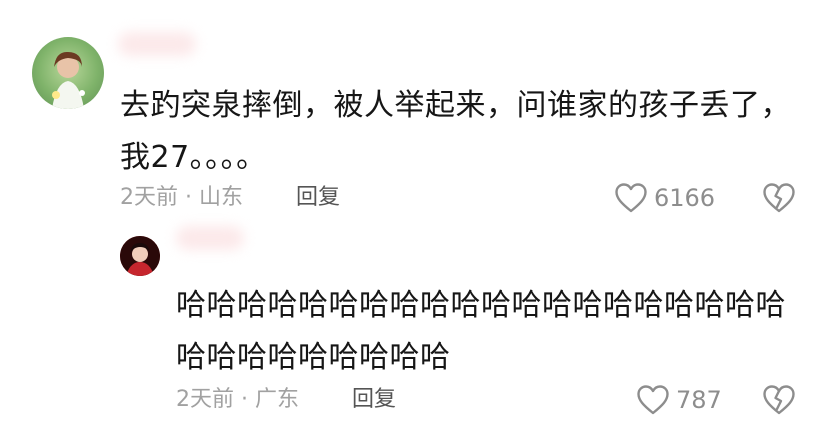  Describe the element at coordinates (699, 400) in the screenshot. I see `like-count: 787` at that location.